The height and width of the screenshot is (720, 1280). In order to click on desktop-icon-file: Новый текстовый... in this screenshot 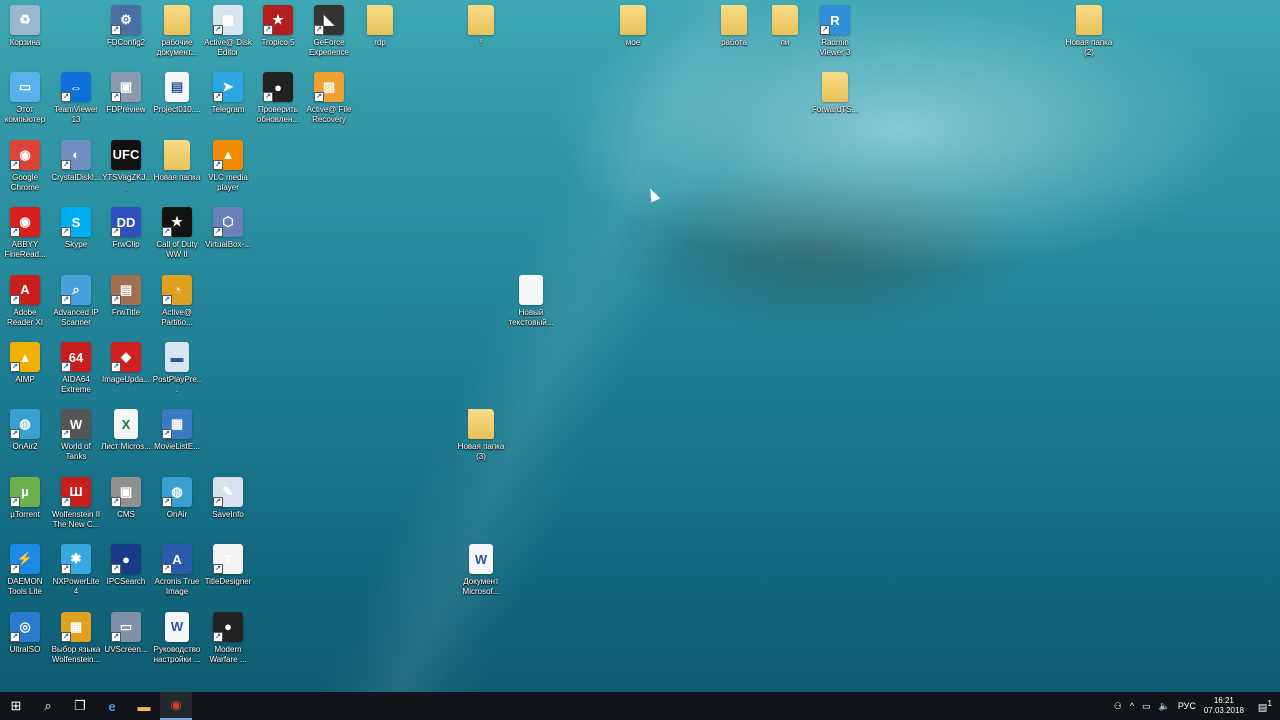, I will do `click(531, 301)`.